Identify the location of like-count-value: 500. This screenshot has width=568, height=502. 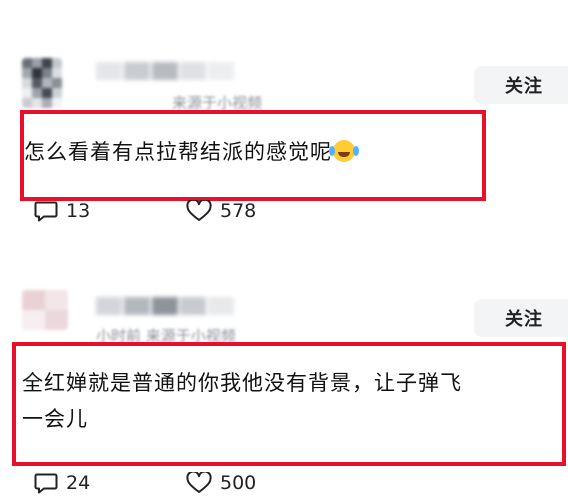
(238, 483).